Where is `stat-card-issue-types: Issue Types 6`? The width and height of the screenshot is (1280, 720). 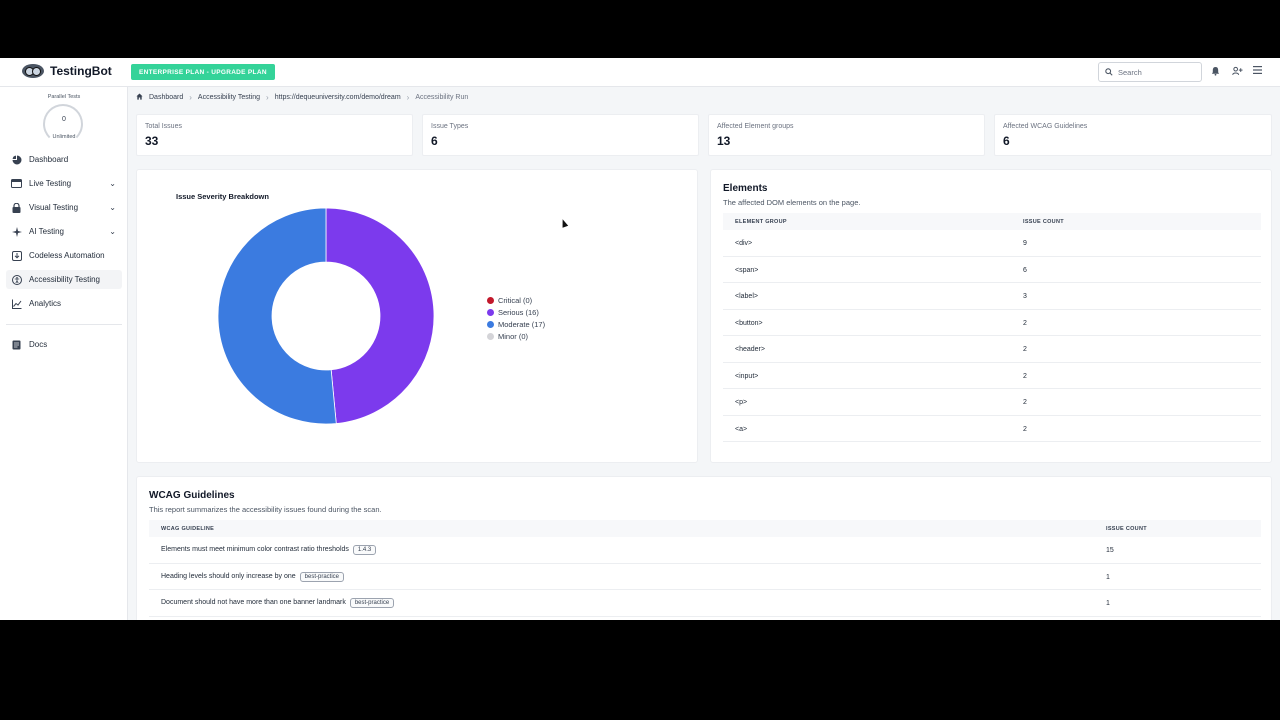
stat-card-issue-types: Issue Types 6 is located at coordinates (560, 135).